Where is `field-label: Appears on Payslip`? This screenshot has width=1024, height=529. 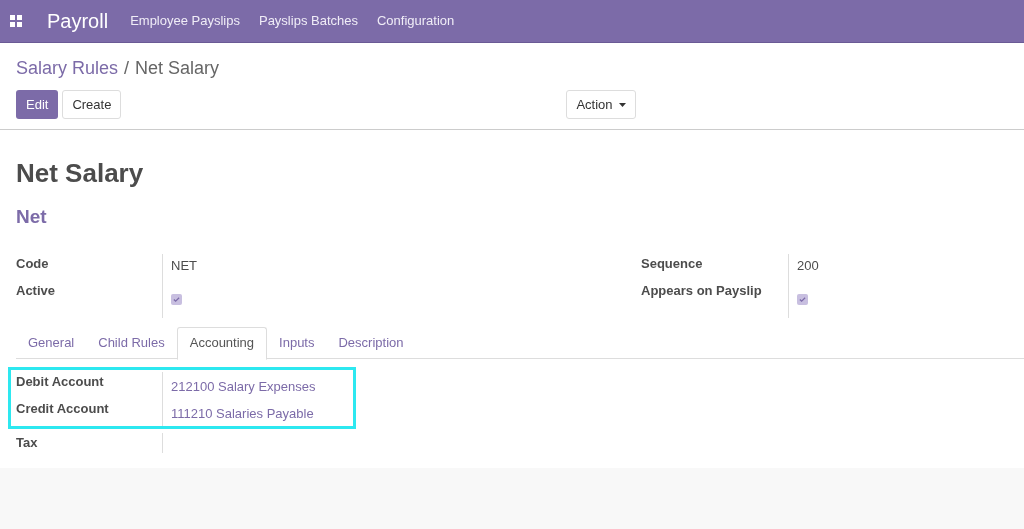
field-label: Appears on Payslip is located at coordinates (702, 290).